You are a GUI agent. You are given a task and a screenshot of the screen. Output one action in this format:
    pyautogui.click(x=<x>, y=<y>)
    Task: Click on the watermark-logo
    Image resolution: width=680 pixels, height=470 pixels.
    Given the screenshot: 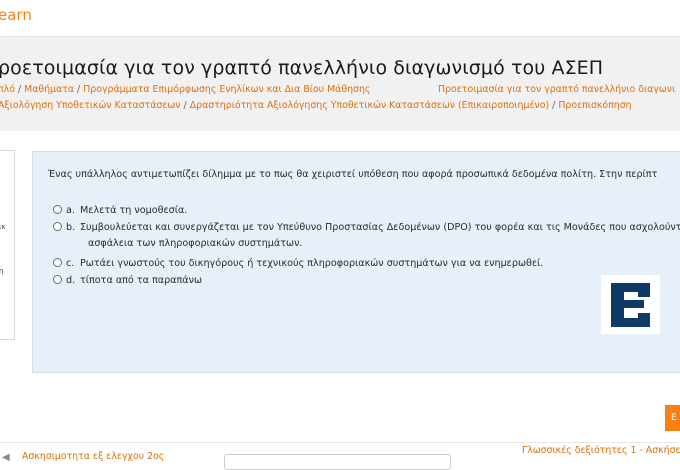 What is the action you would take?
    pyautogui.click(x=630, y=304)
    